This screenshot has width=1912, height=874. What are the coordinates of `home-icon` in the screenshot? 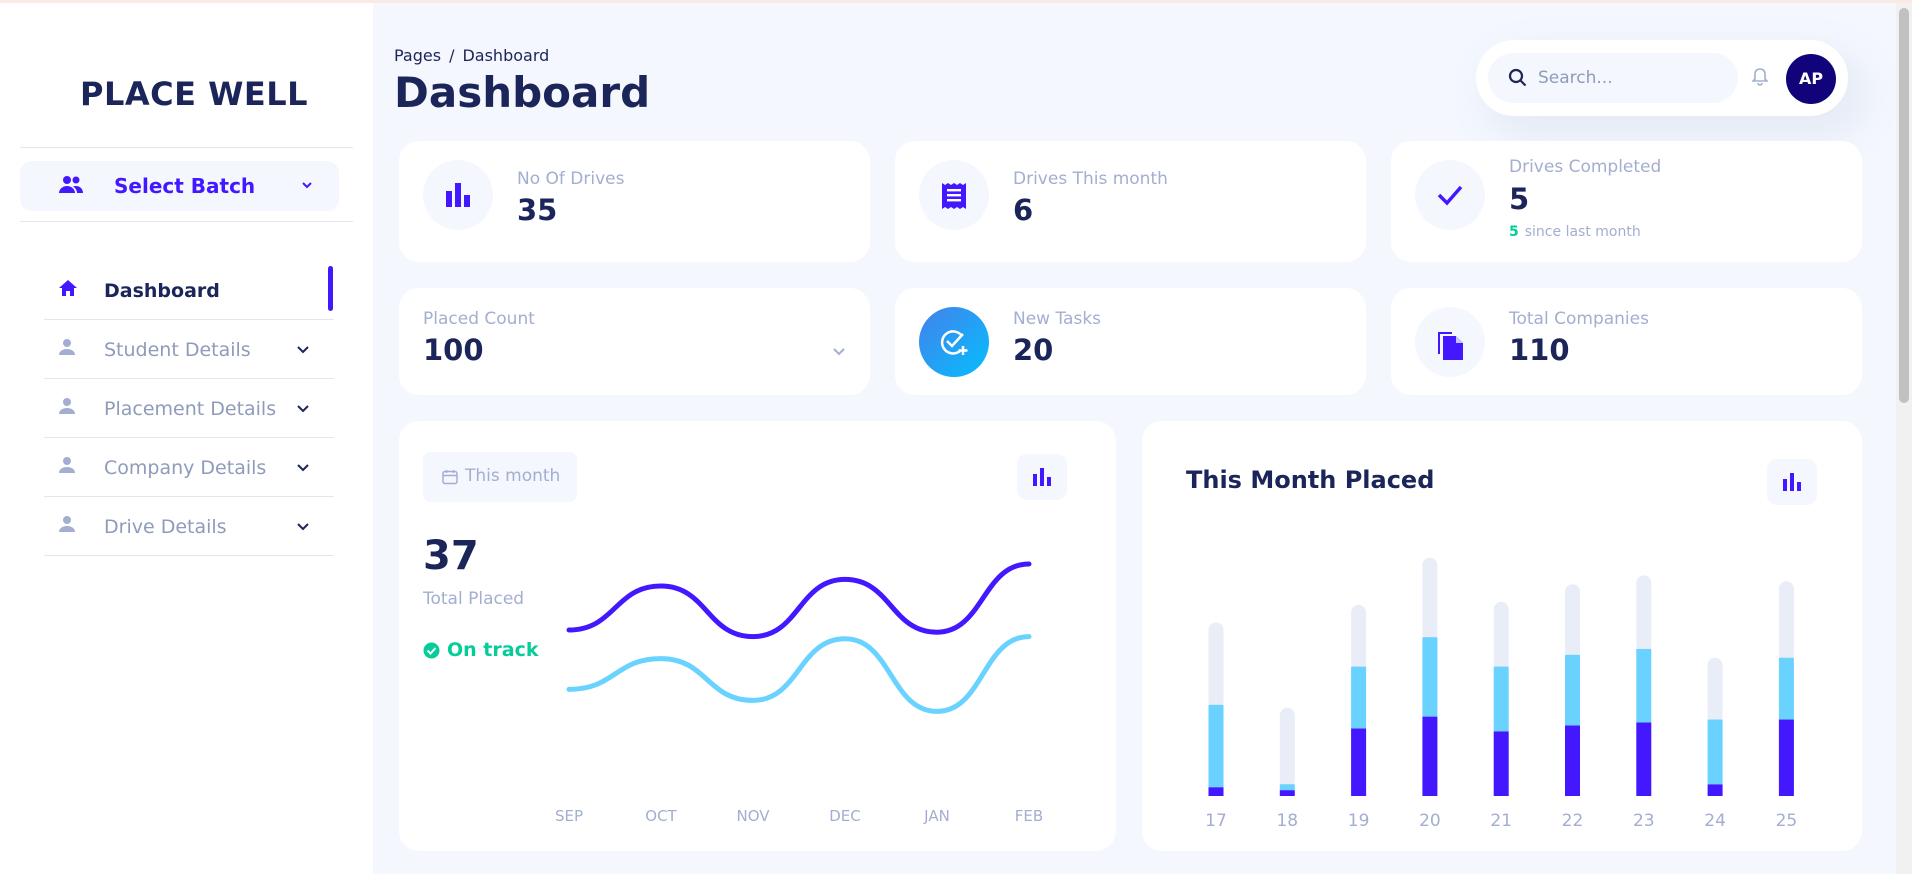 It's located at (68, 290).